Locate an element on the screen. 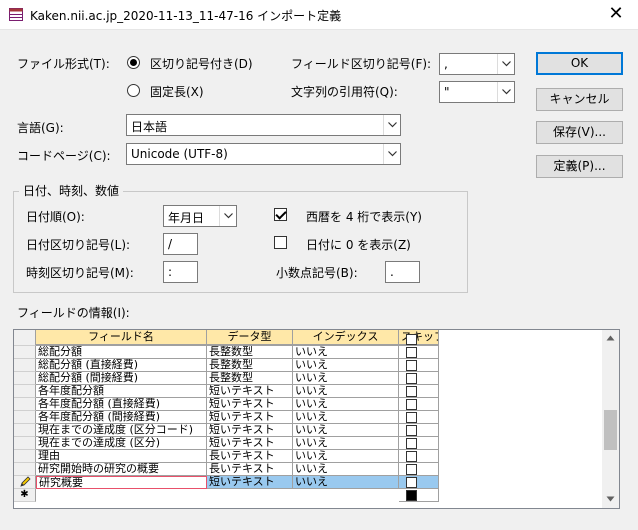 Image resolution: width=638 pixels, height=530 pixels. indexed-cell is located at coordinates (346, 339).